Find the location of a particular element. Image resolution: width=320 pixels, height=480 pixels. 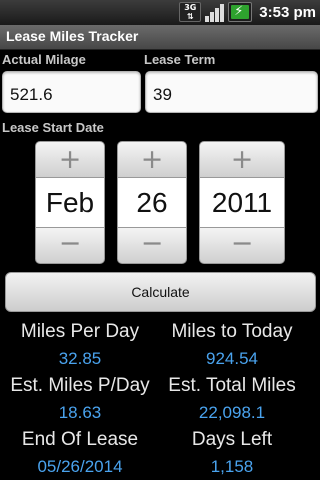

end-of-lease-value: 05/26/2014 is located at coordinates (80, 466).